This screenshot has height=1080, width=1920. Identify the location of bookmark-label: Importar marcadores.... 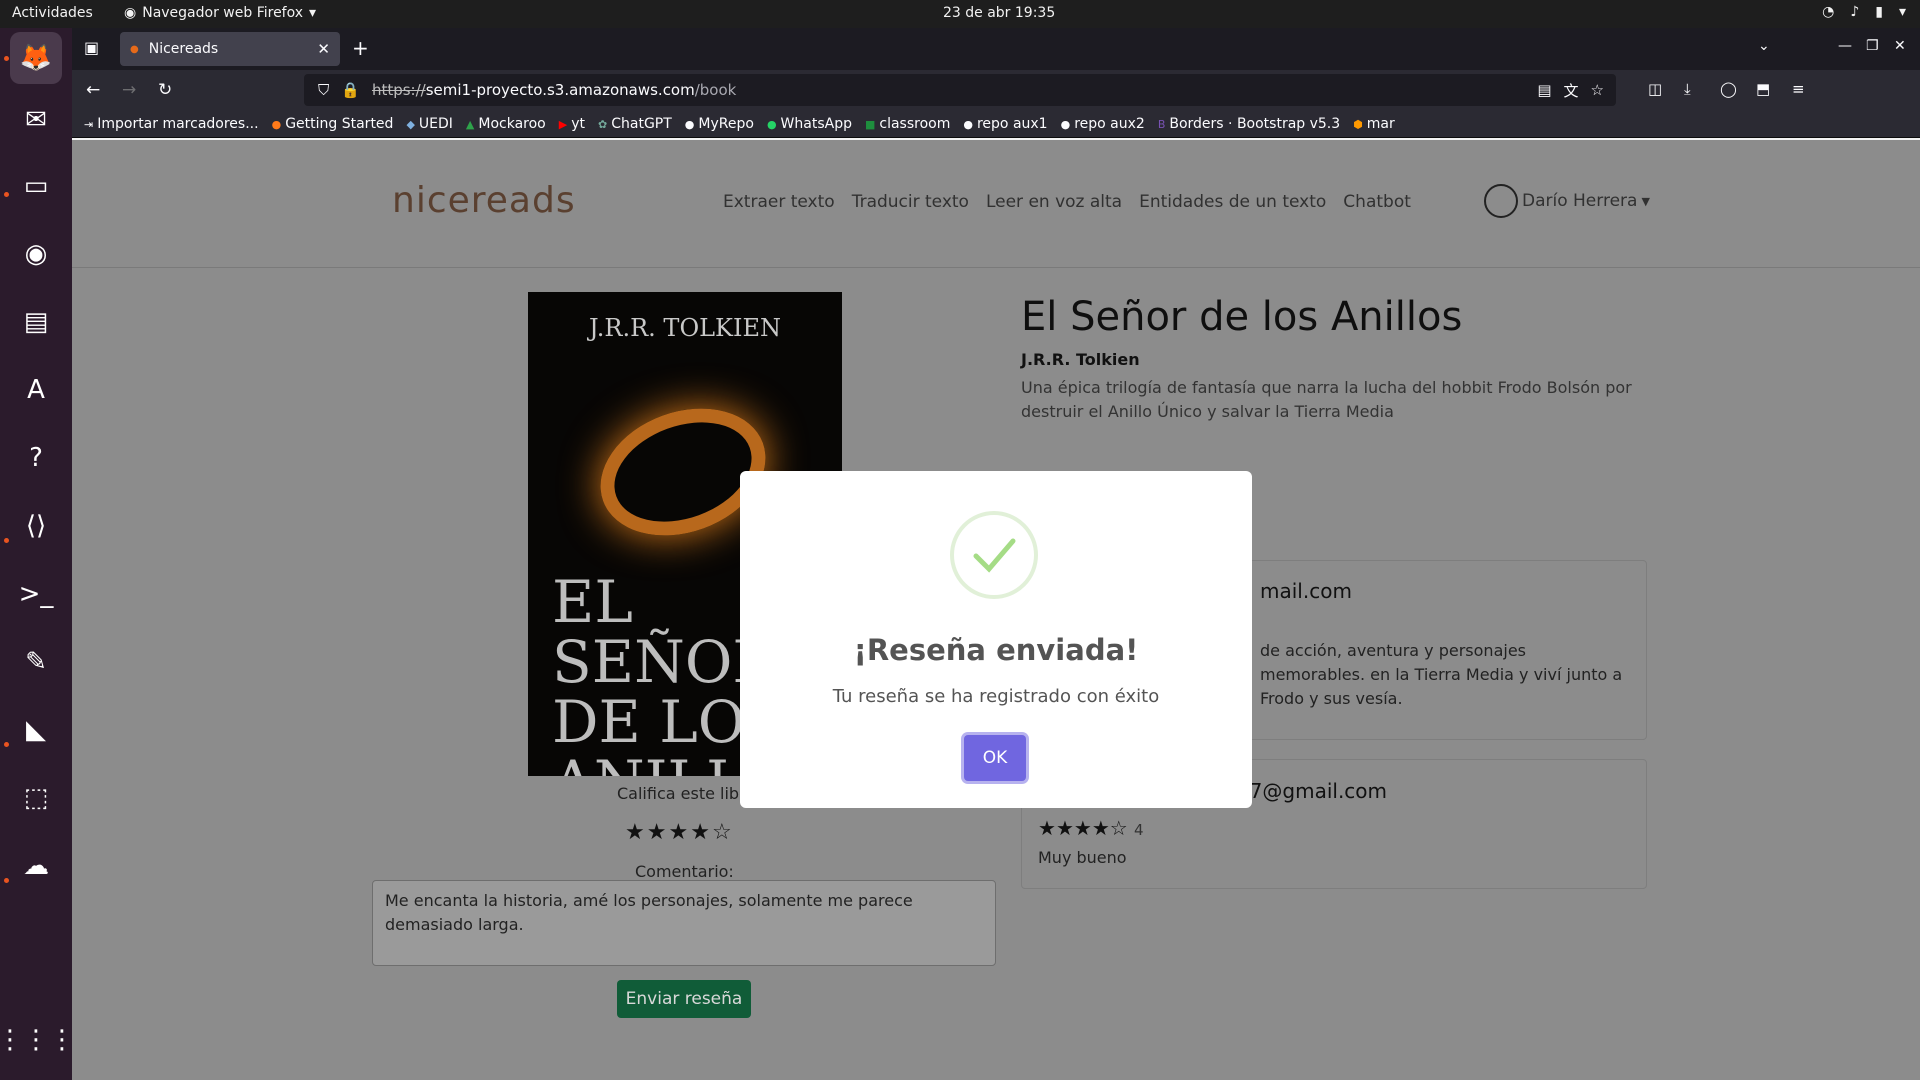
(178, 123).